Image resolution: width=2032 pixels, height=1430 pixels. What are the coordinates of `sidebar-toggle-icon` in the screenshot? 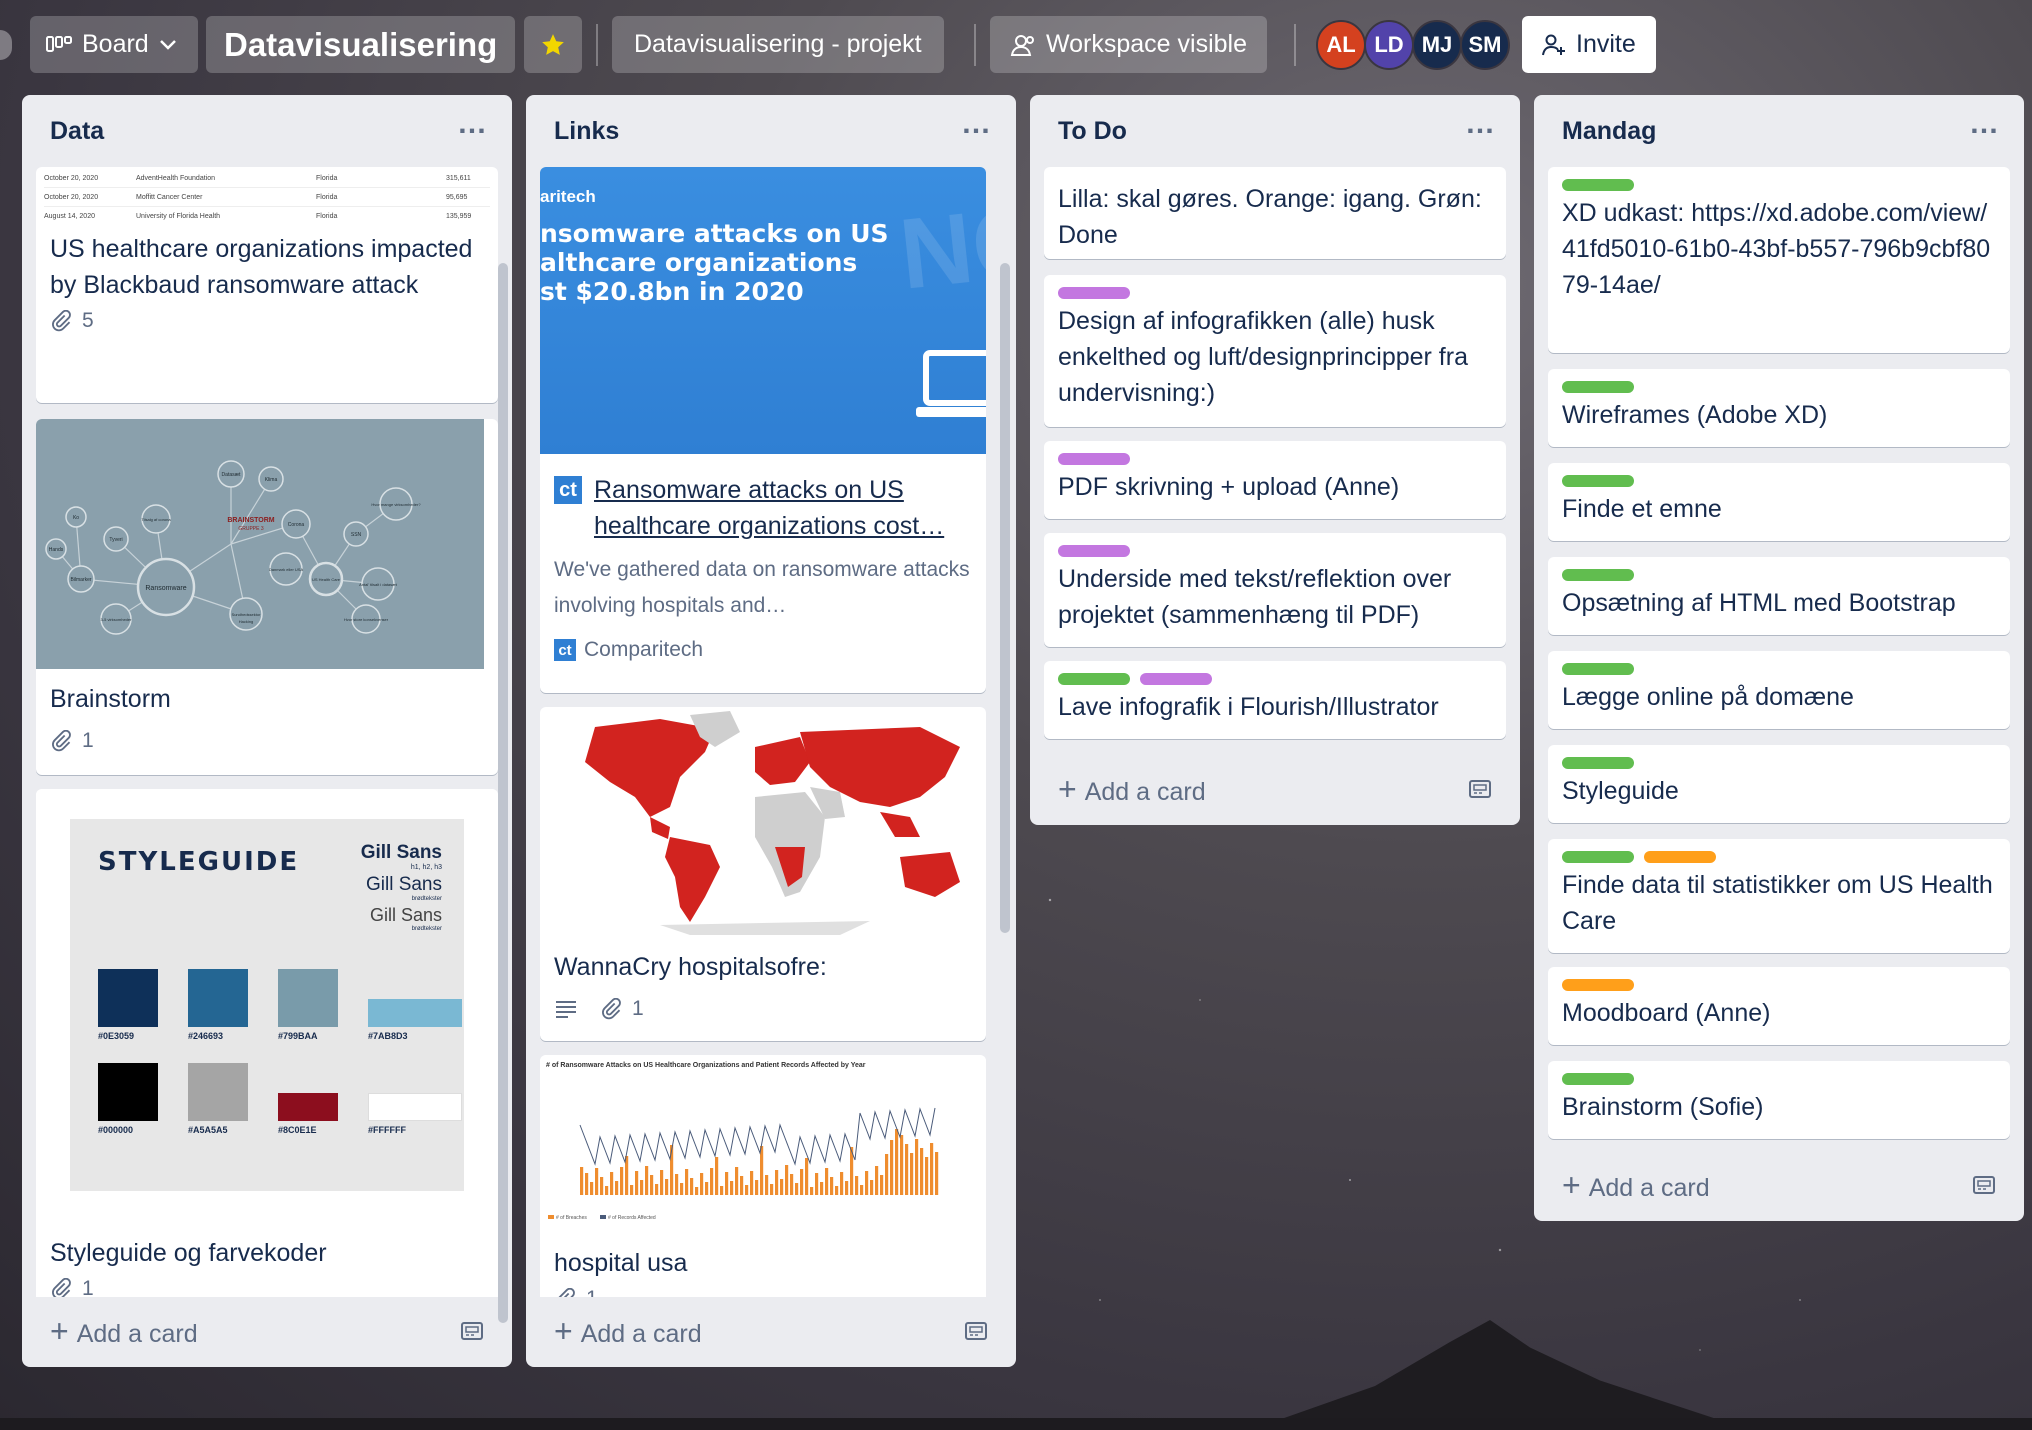 It's located at (6, 45).